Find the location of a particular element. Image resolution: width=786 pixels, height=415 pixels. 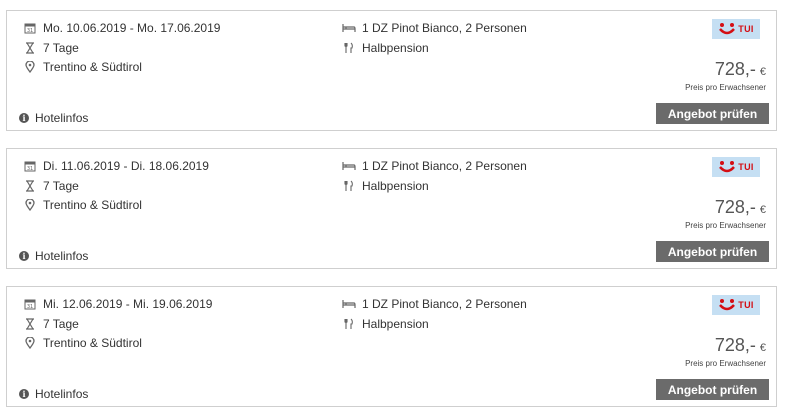

travel-dates: 31 Mo. 10.06.2019 - Mo. 17.06.2019 is located at coordinates (121, 28).